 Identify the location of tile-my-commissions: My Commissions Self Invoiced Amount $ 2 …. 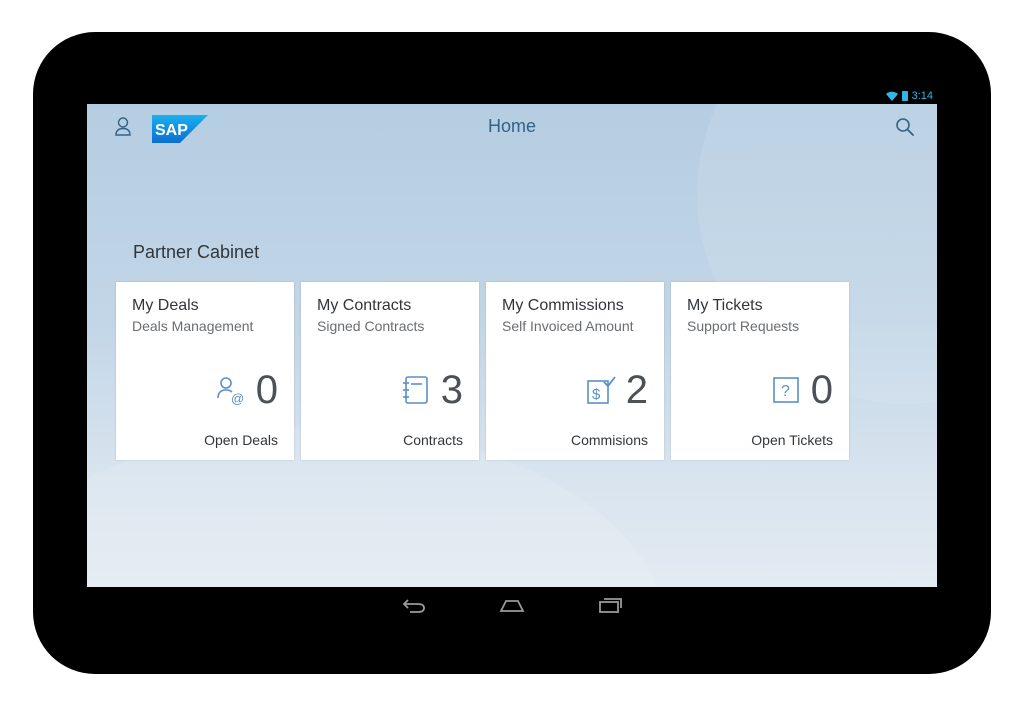
(575, 371).